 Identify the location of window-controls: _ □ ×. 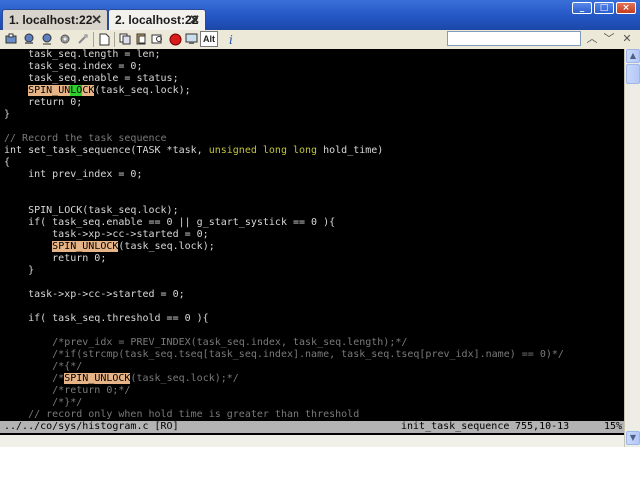
(604, 8).